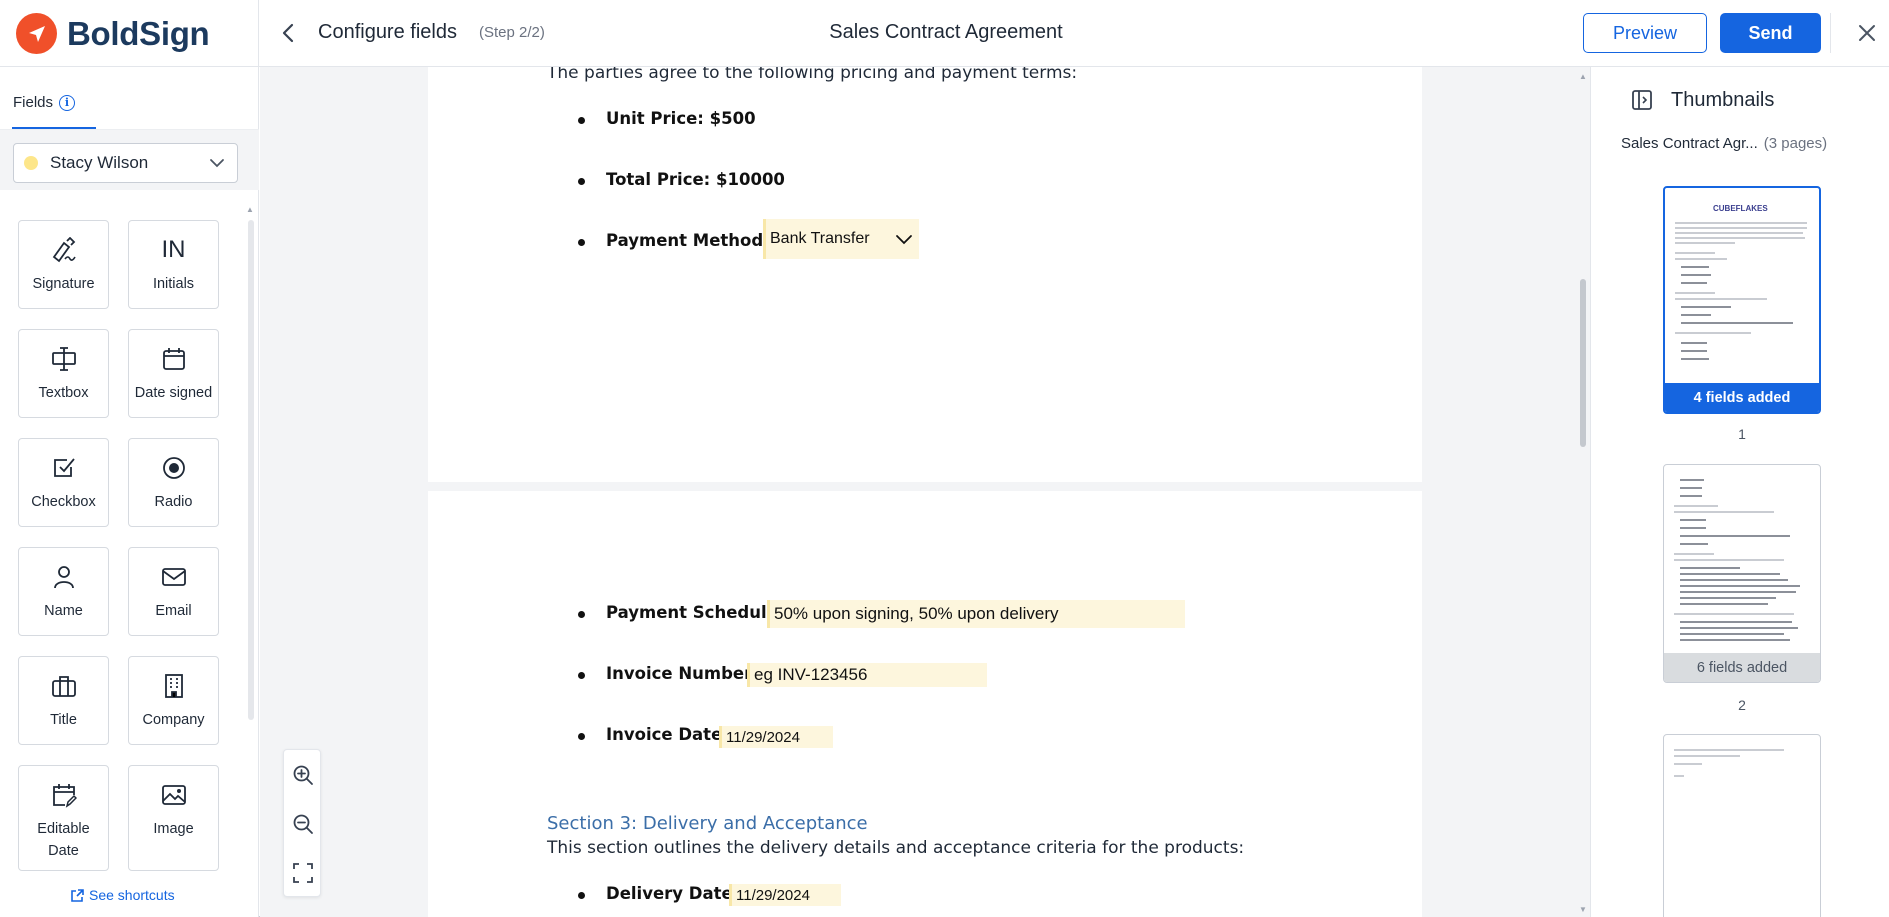 Image resolution: width=1889 pixels, height=917 pixels. What do you see at coordinates (77, 895) in the screenshot?
I see `external-link-icon` at bounding box center [77, 895].